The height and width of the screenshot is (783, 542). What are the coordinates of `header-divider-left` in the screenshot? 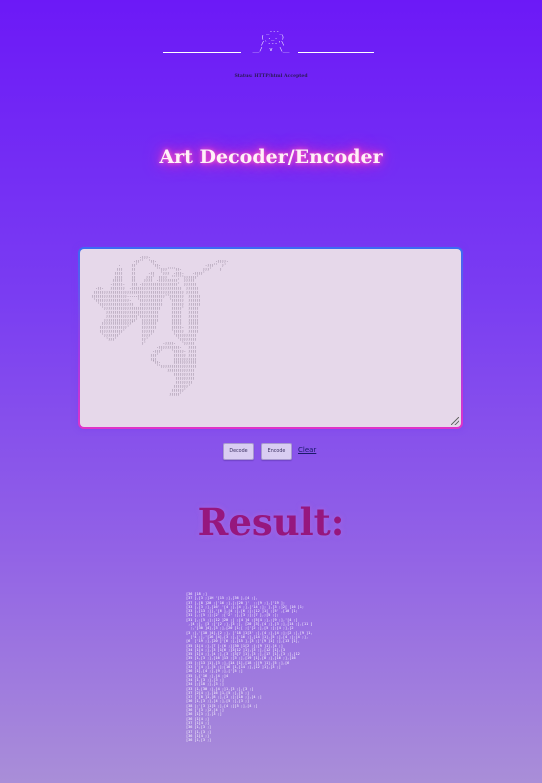 It's located at (202, 52).